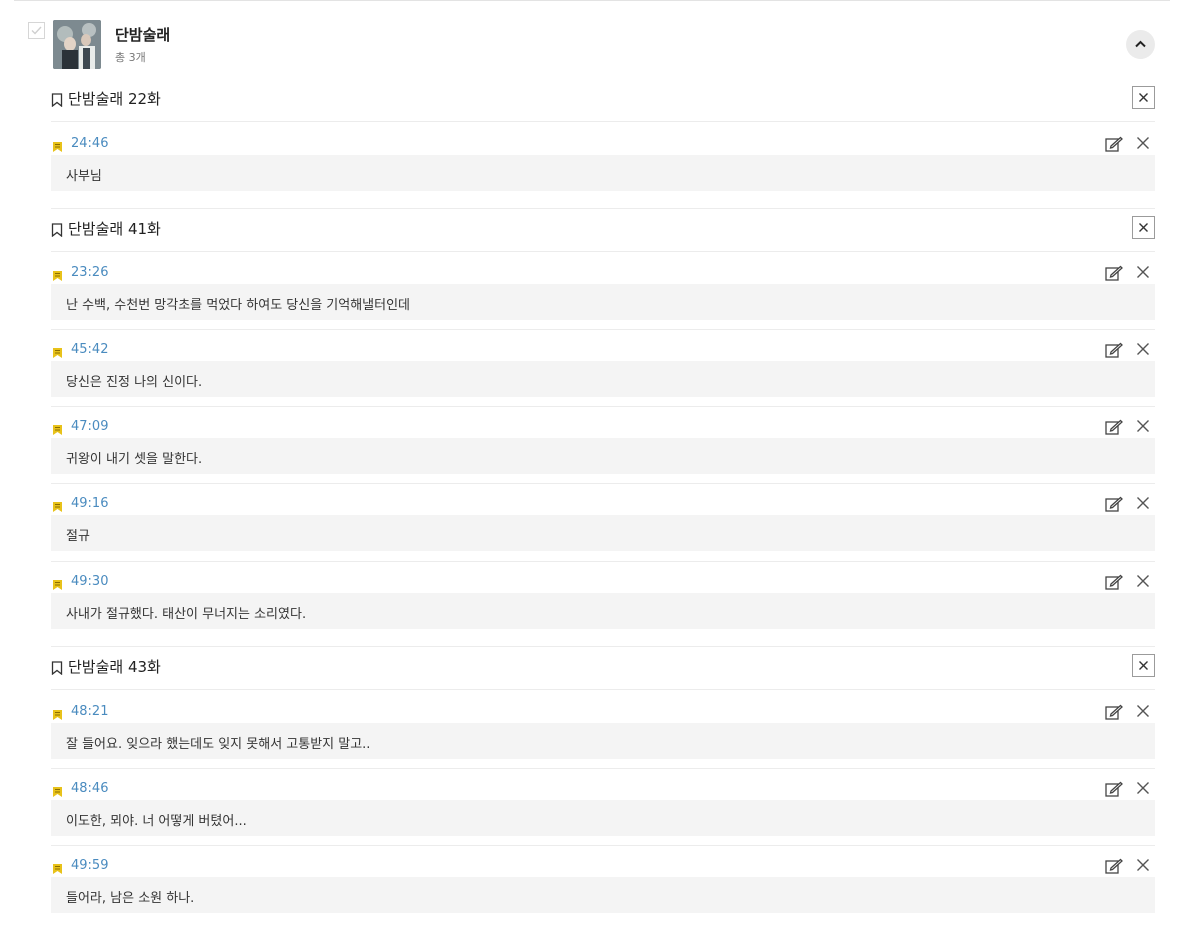 The width and height of the screenshot is (1200, 934). I want to click on bookmark-item: 24:46 사부님, so click(603, 166).